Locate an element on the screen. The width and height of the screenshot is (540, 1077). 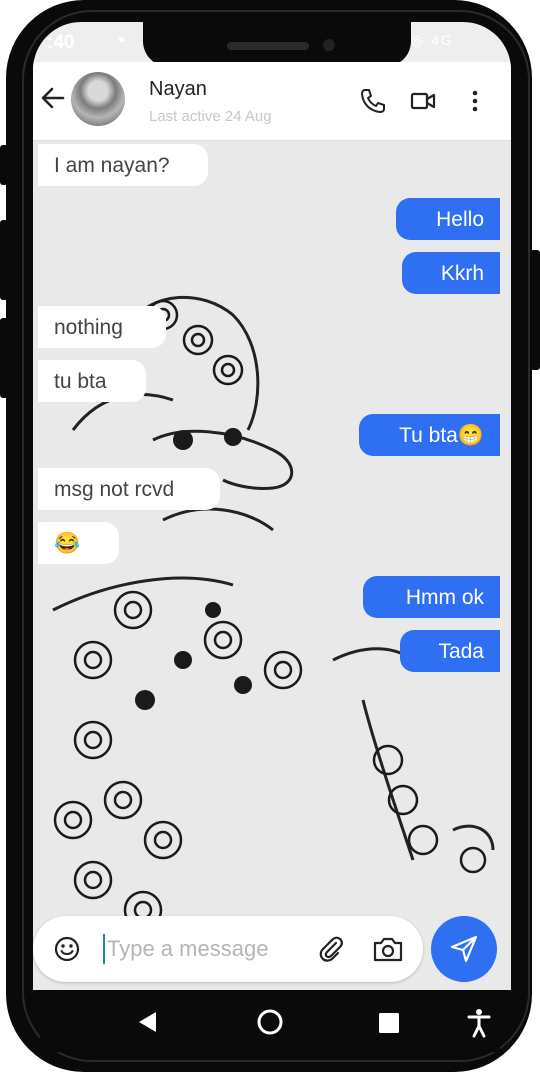
notch is located at coordinates (277, 44).